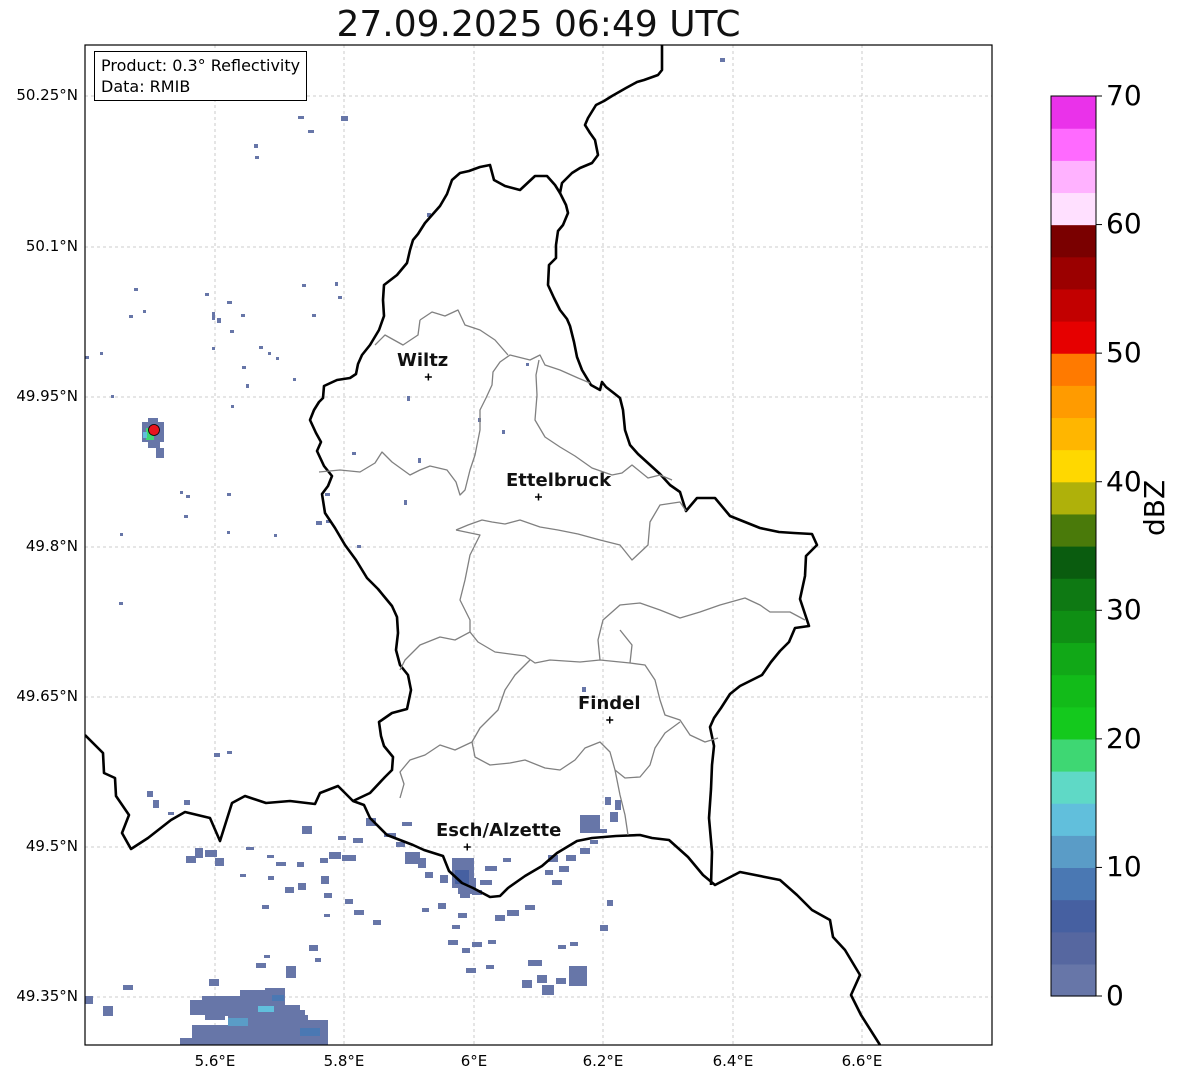 The height and width of the screenshot is (1081, 1184). Describe the element at coordinates (603, 1061) in the screenshot. I see `lon-label: 6.2°E` at that location.